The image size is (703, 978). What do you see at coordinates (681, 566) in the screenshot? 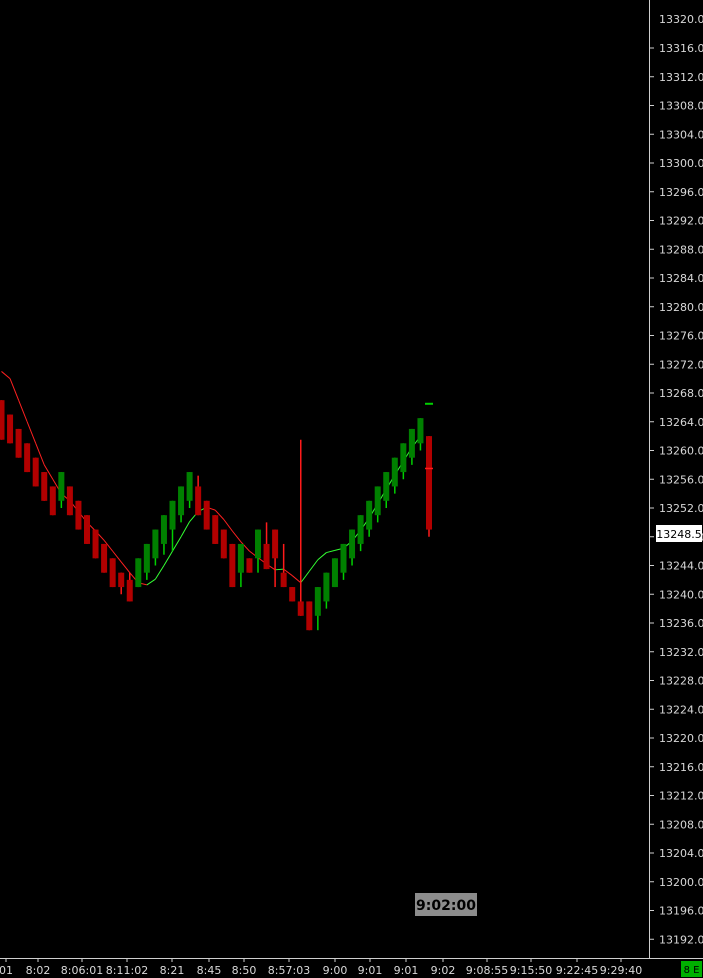
I see `y-tick-label: 13244.0` at bounding box center [681, 566].